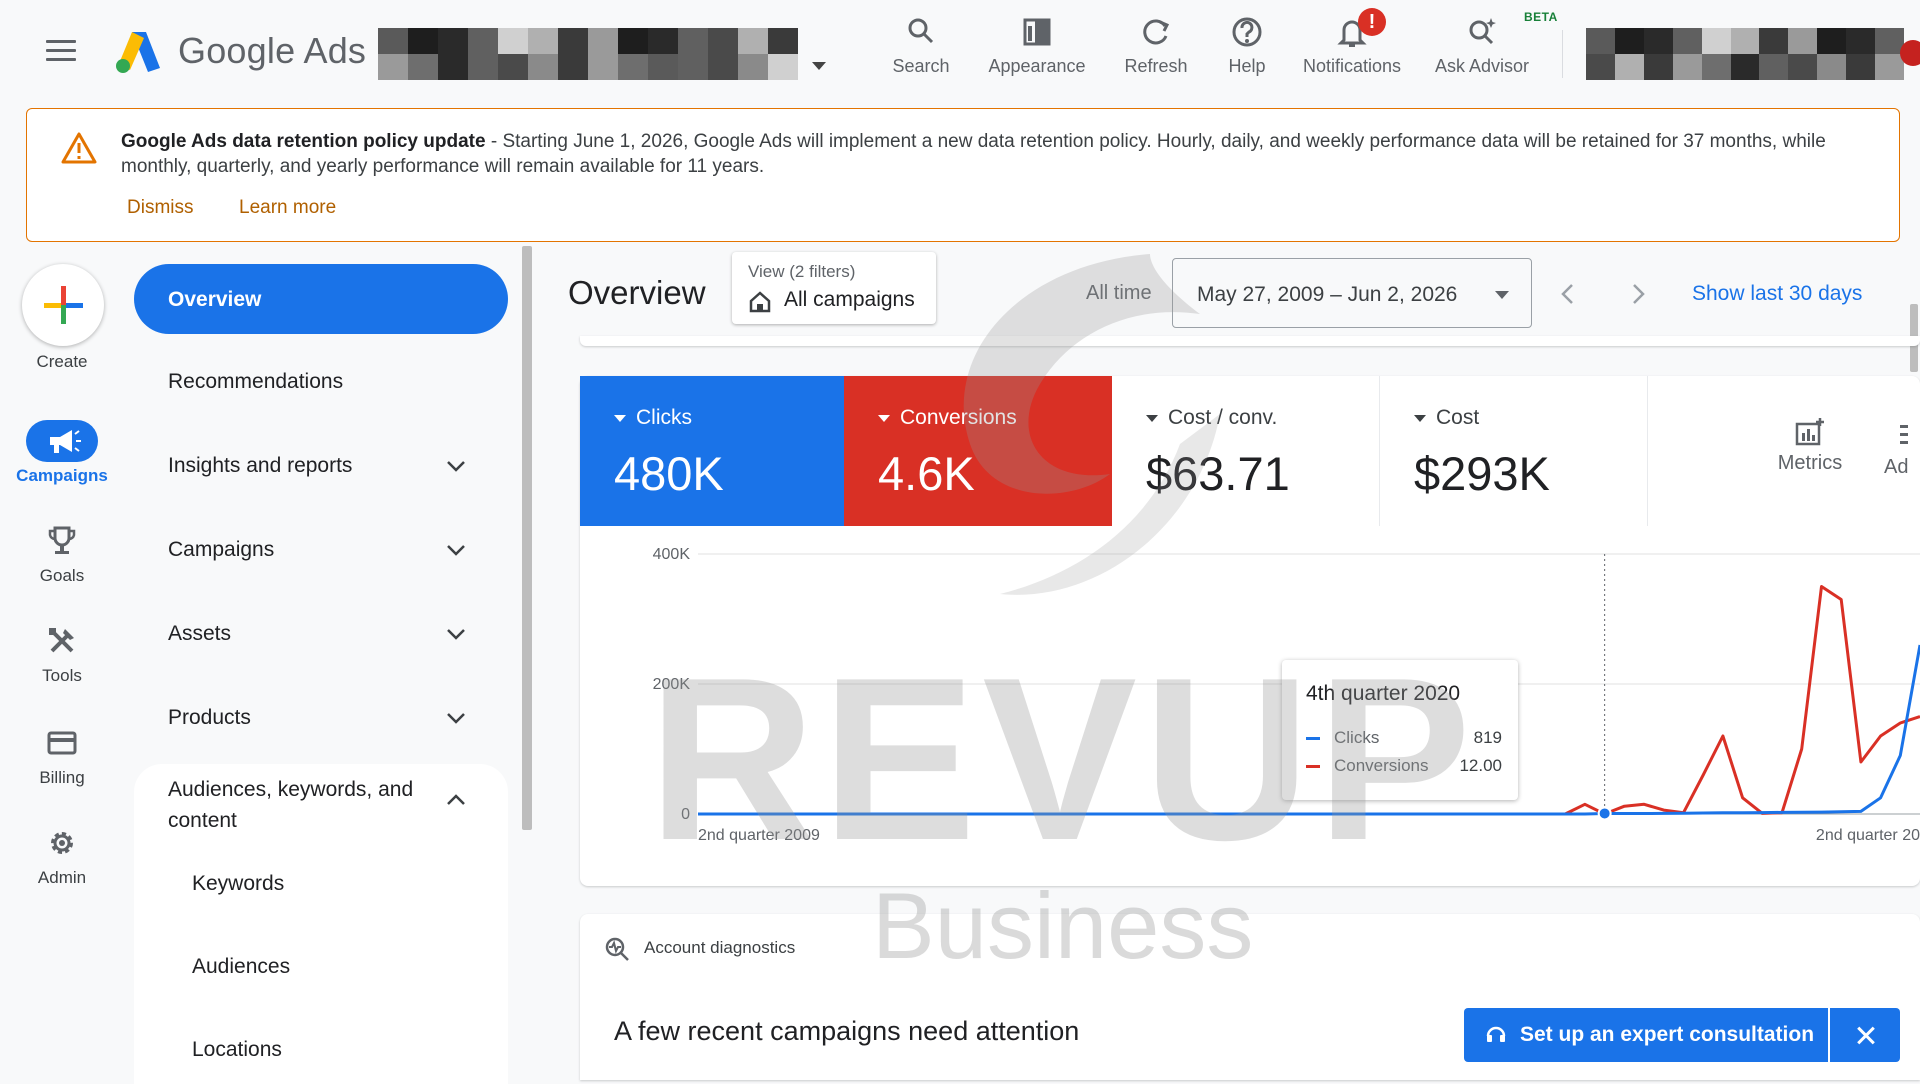  I want to click on refresh-button: Refresh, so click(1156, 45).